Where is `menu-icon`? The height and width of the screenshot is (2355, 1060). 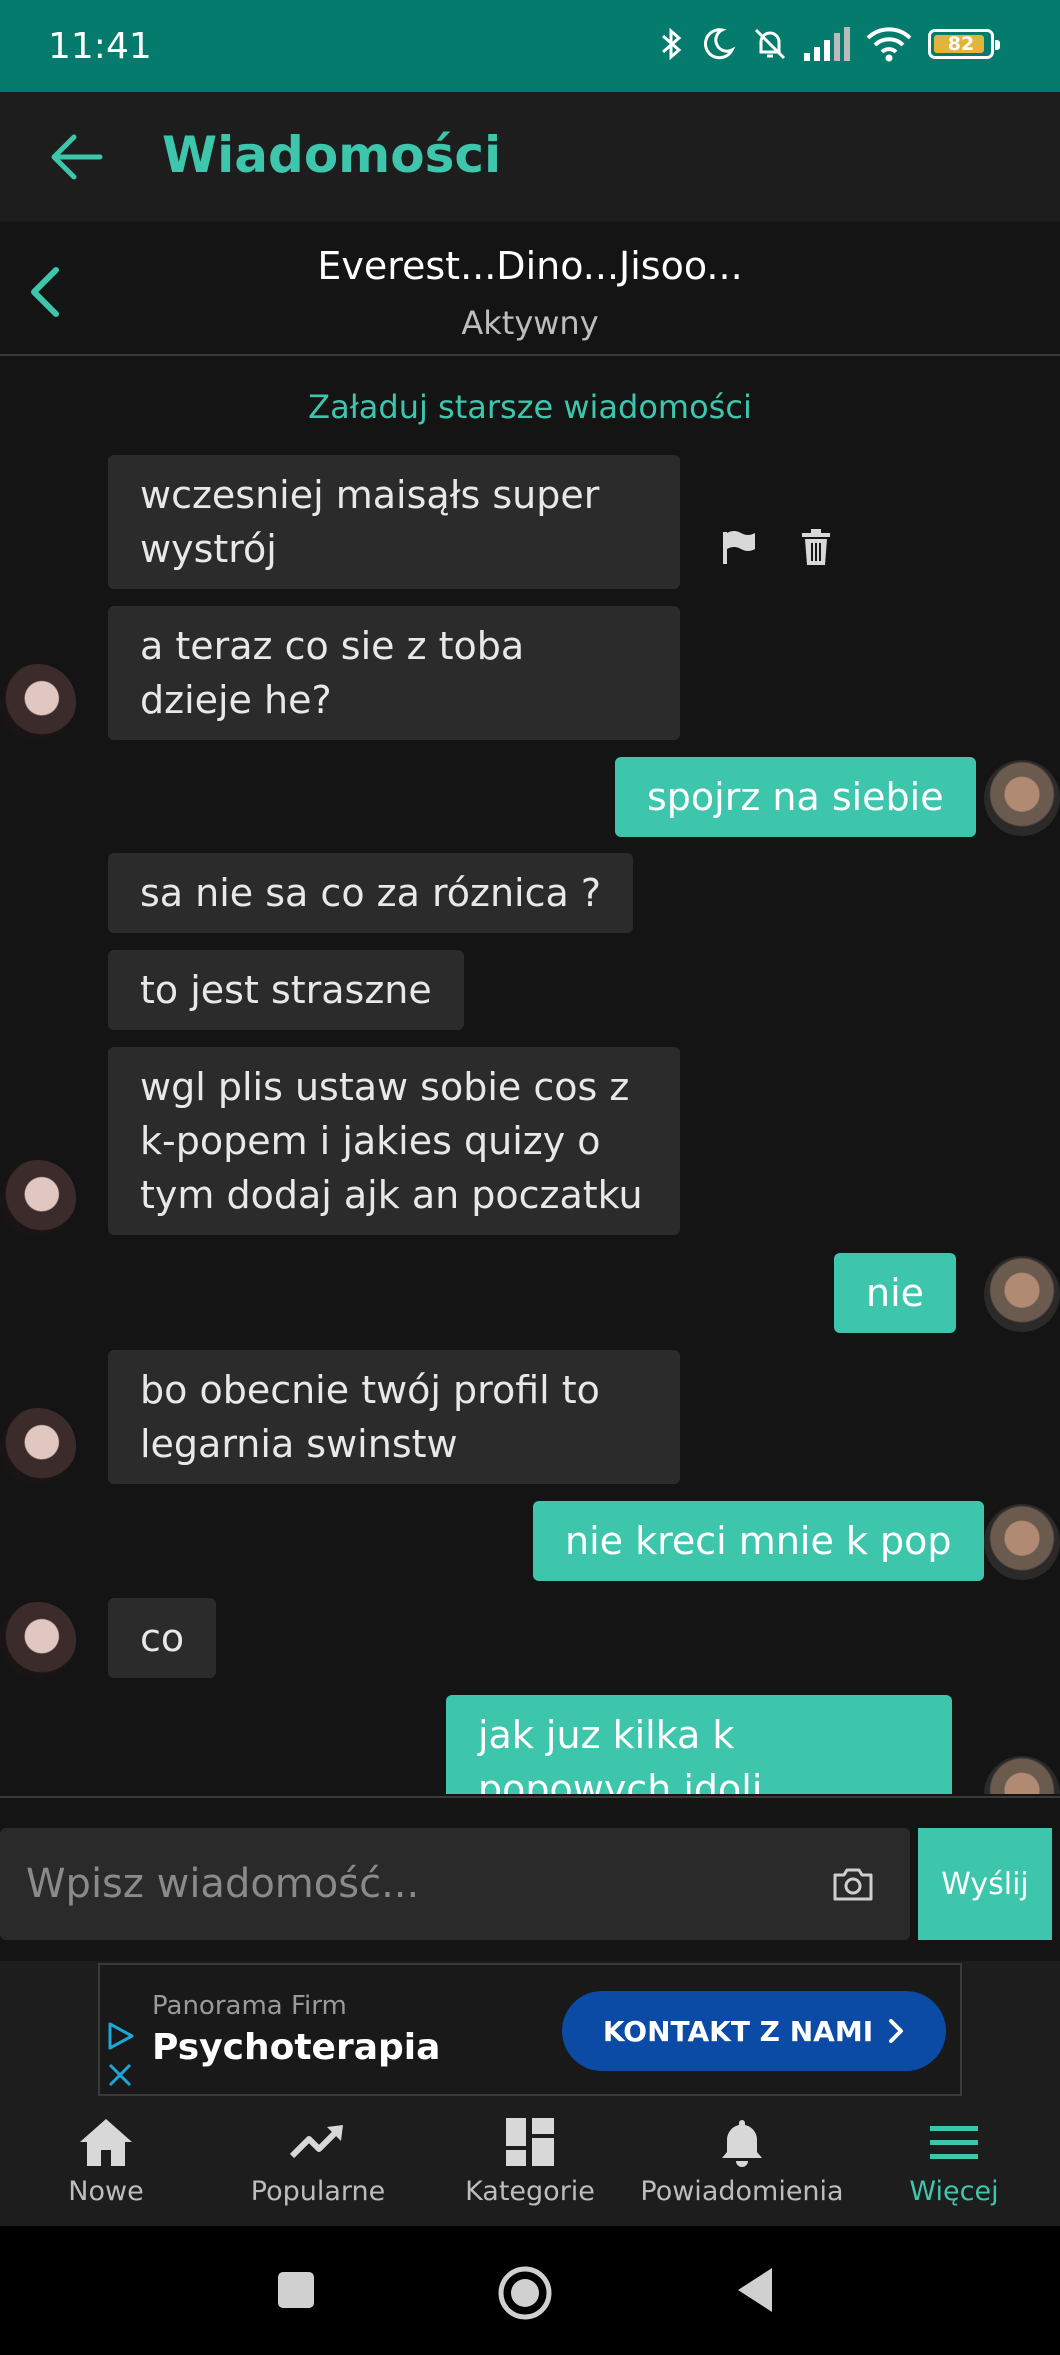 menu-icon is located at coordinates (954, 2142).